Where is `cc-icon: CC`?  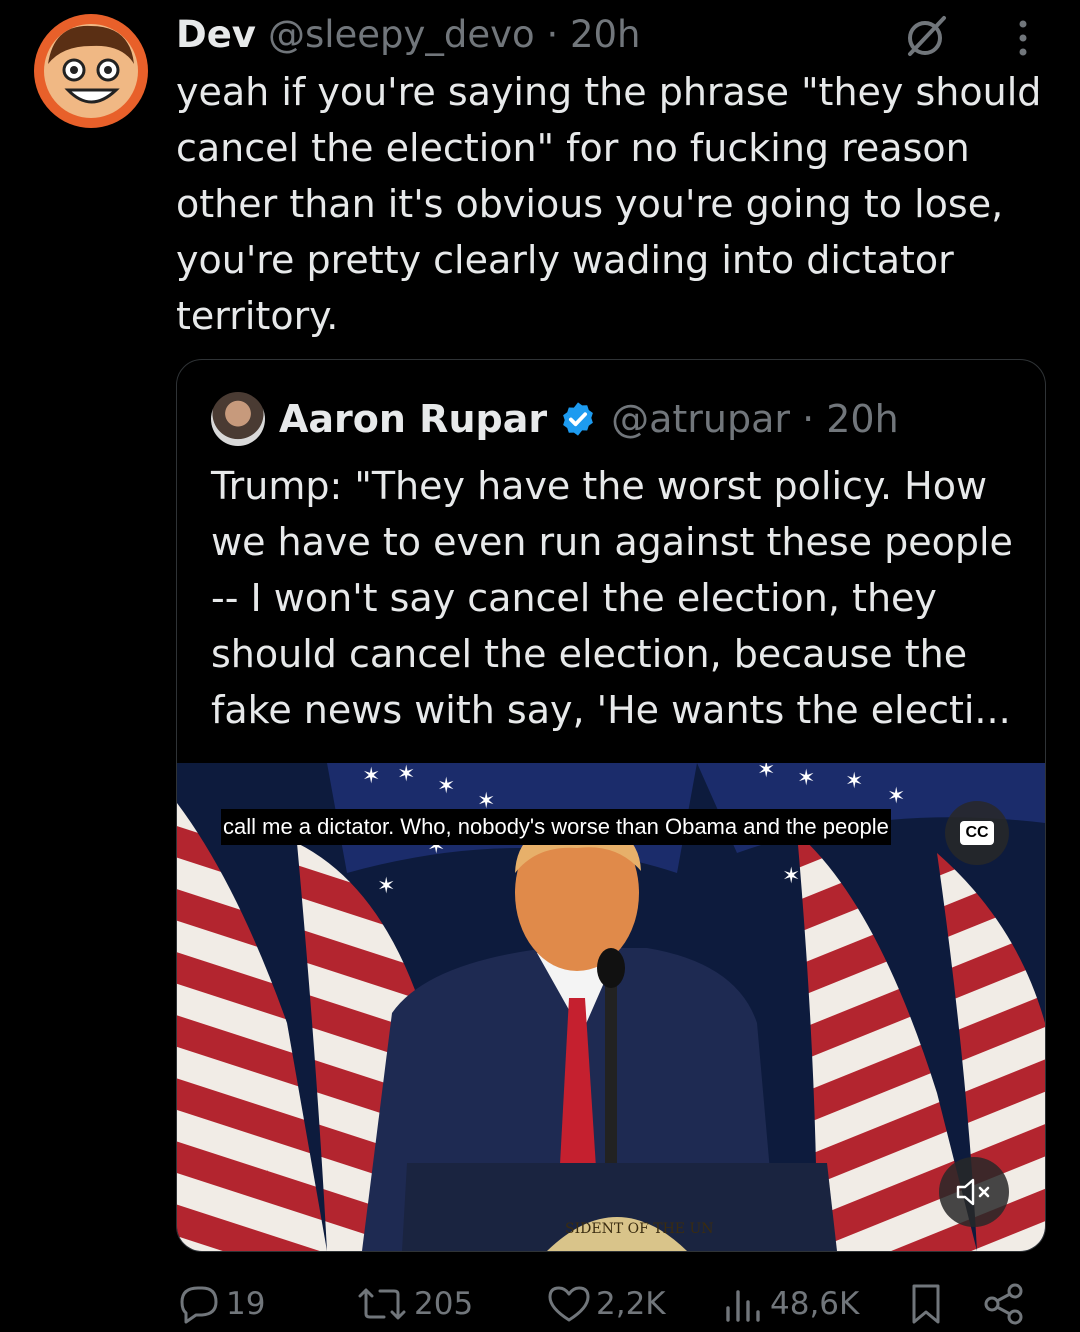
cc-icon: CC is located at coordinates (977, 833).